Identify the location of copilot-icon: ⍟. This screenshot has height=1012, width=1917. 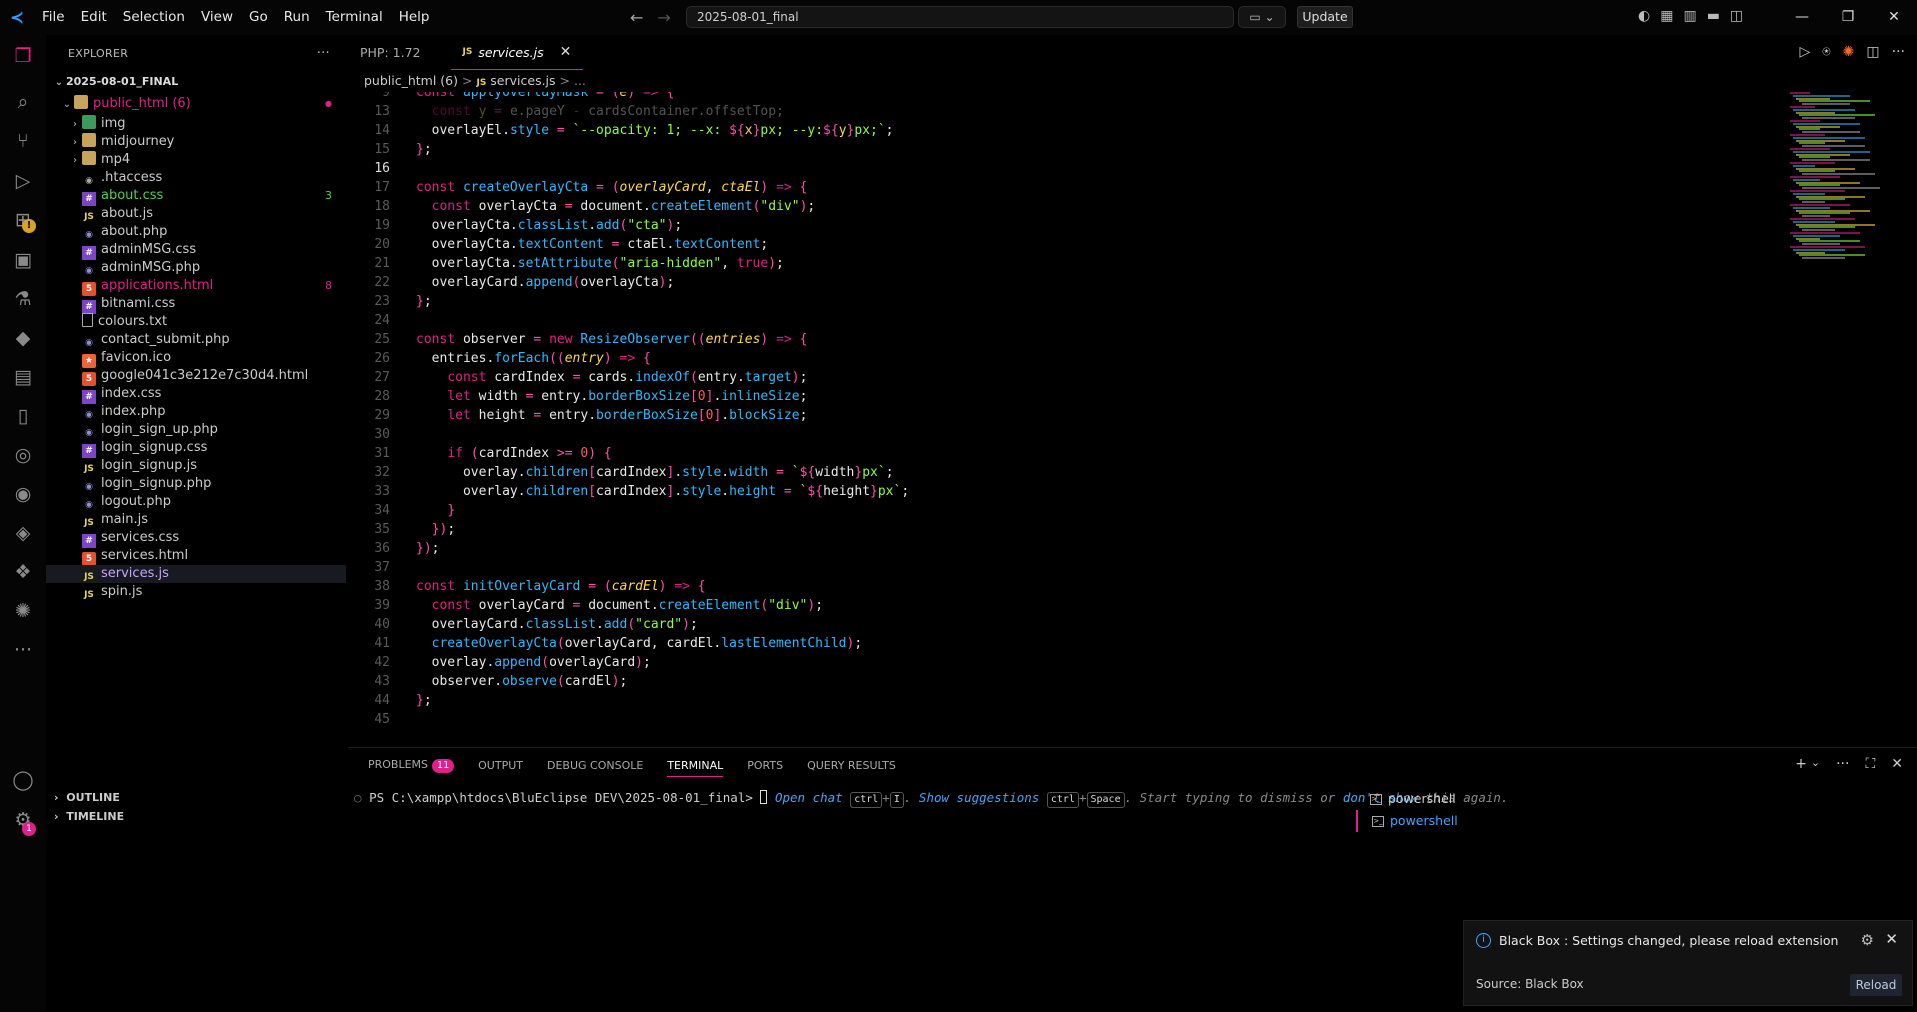
(1826, 52).